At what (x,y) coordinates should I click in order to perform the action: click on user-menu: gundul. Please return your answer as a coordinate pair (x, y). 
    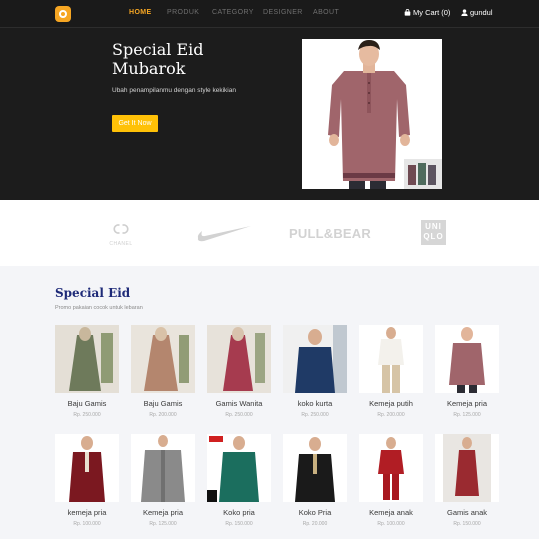
    Looking at the image, I should click on (477, 12).